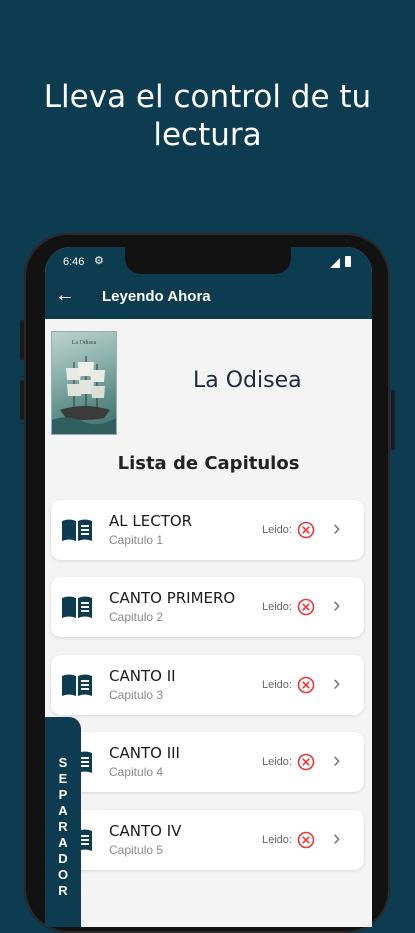 Image resolution: width=415 pixels, height=933 pixels. I want to click on chapter-item: CANTO PRIMERO Capitulo 2 Leido: ›, so click(207, 607).